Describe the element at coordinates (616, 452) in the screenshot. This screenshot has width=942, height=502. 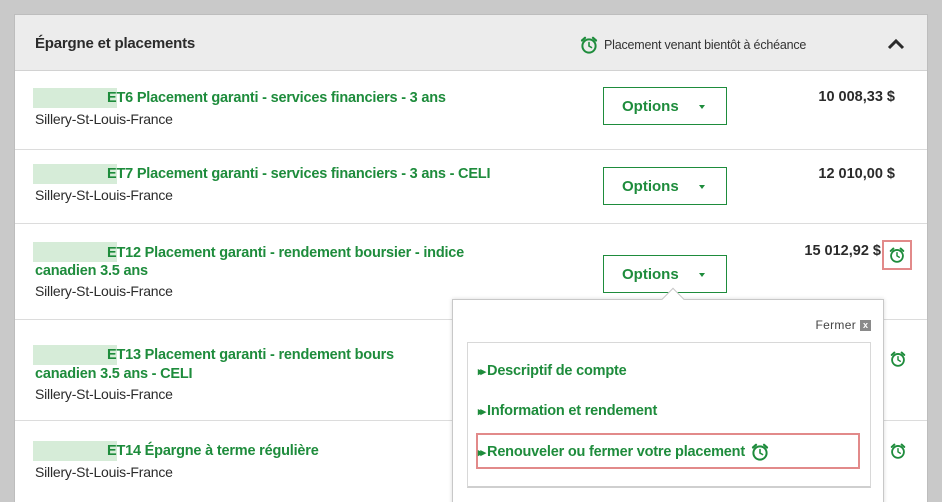
I see `menu-item-label: Renouveler ou fermer votre placement` at that location.